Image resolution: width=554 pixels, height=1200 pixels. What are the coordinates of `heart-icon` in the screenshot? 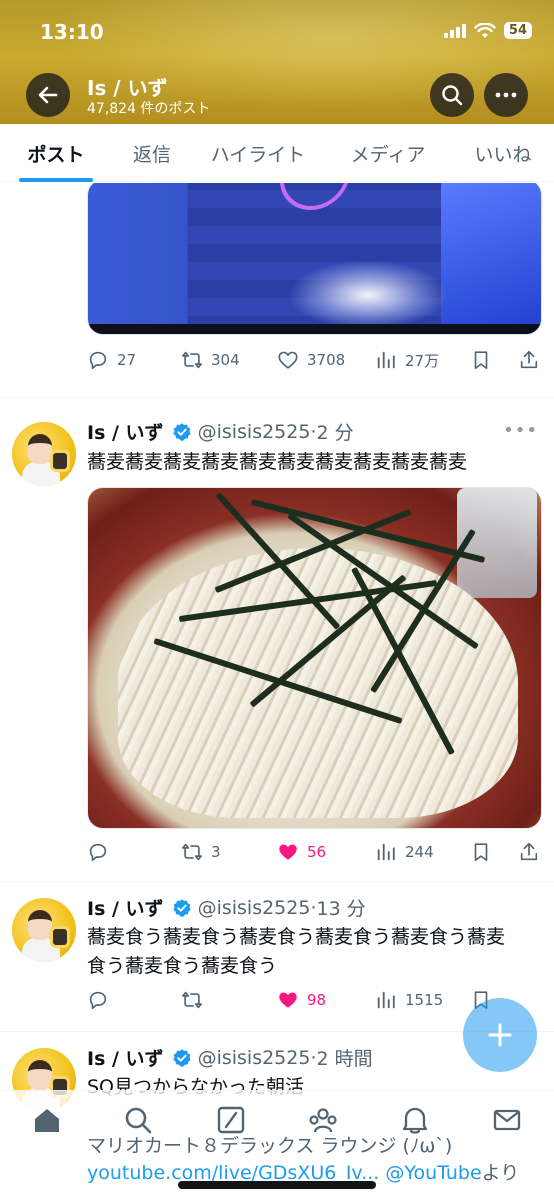 It's located at (288, 360).